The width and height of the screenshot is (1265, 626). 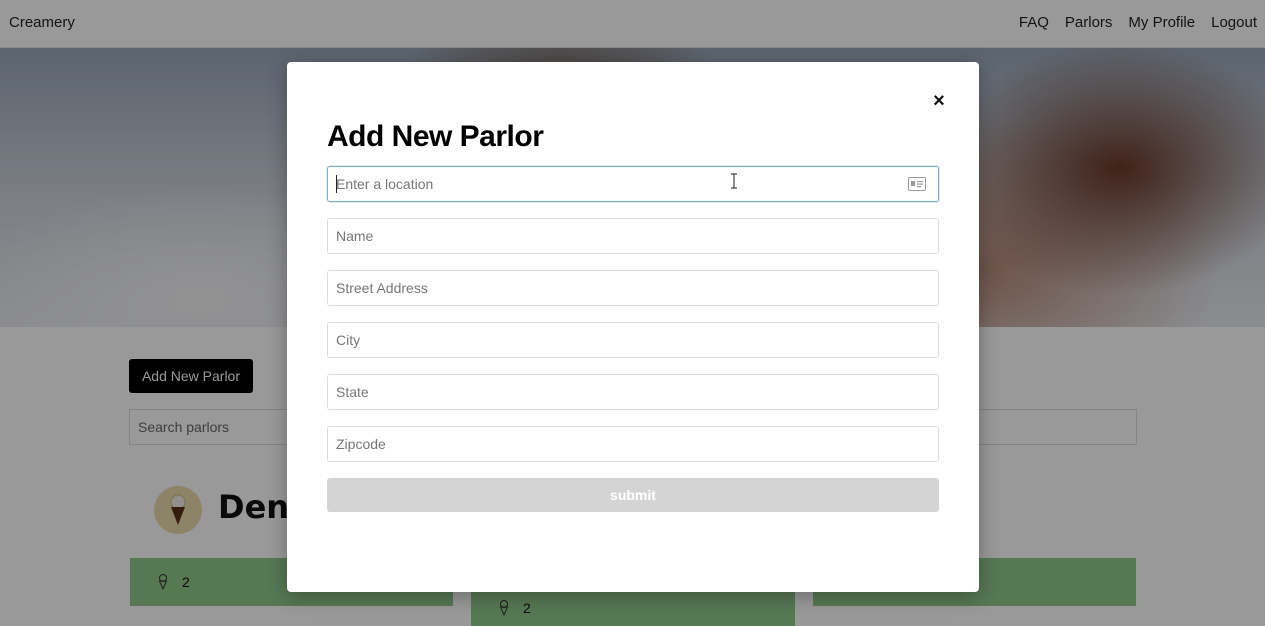 What do you see at coordinates (633, 288) in the screenshot?
I see `street-address-input` at bounding box center [633, 288].